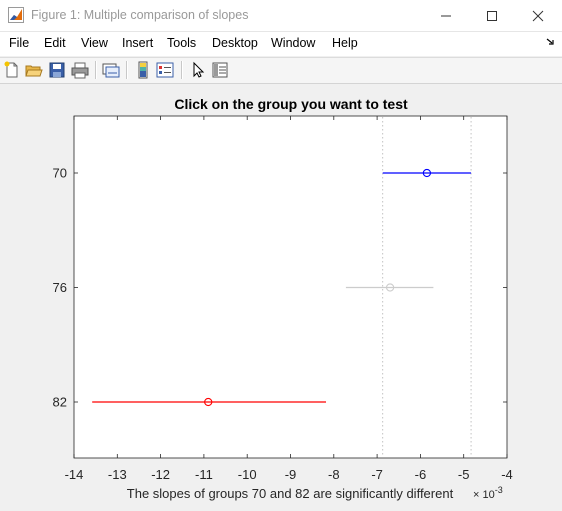 The image size is (562, 511). I want to click on insert-colorbar-icon, so click(143, 70).